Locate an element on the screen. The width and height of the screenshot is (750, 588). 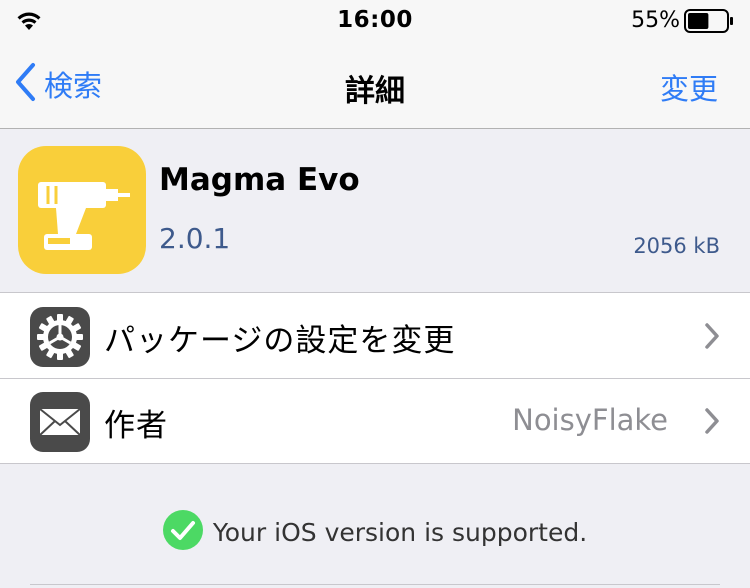
compatibility-status: Your iOS version is supported. is located at coordinates (375, 532).